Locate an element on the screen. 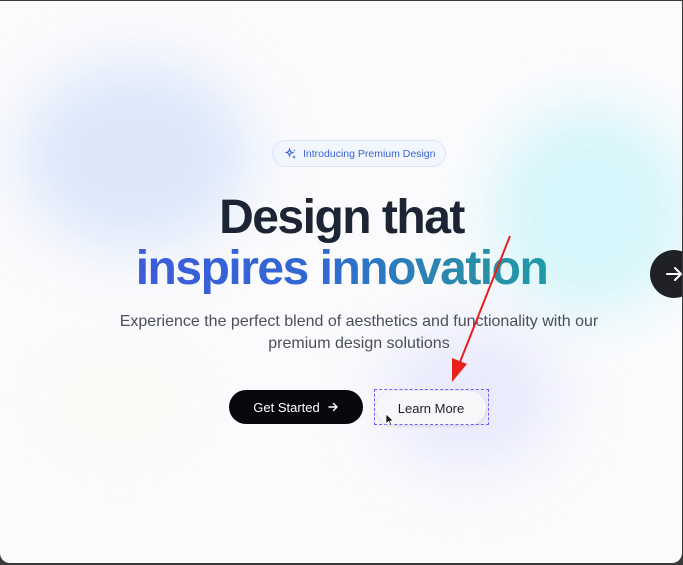  headline-line-2: inspires innovation is located at coordinates (341, 269).